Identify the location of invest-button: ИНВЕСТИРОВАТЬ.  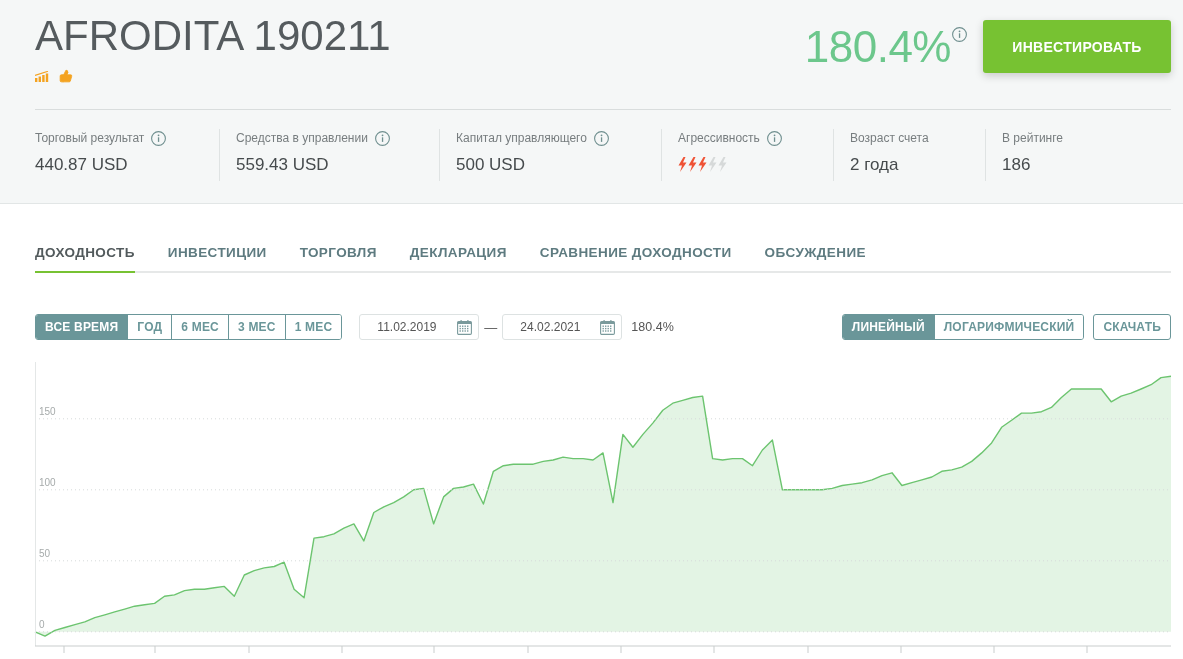
(1077, 46).